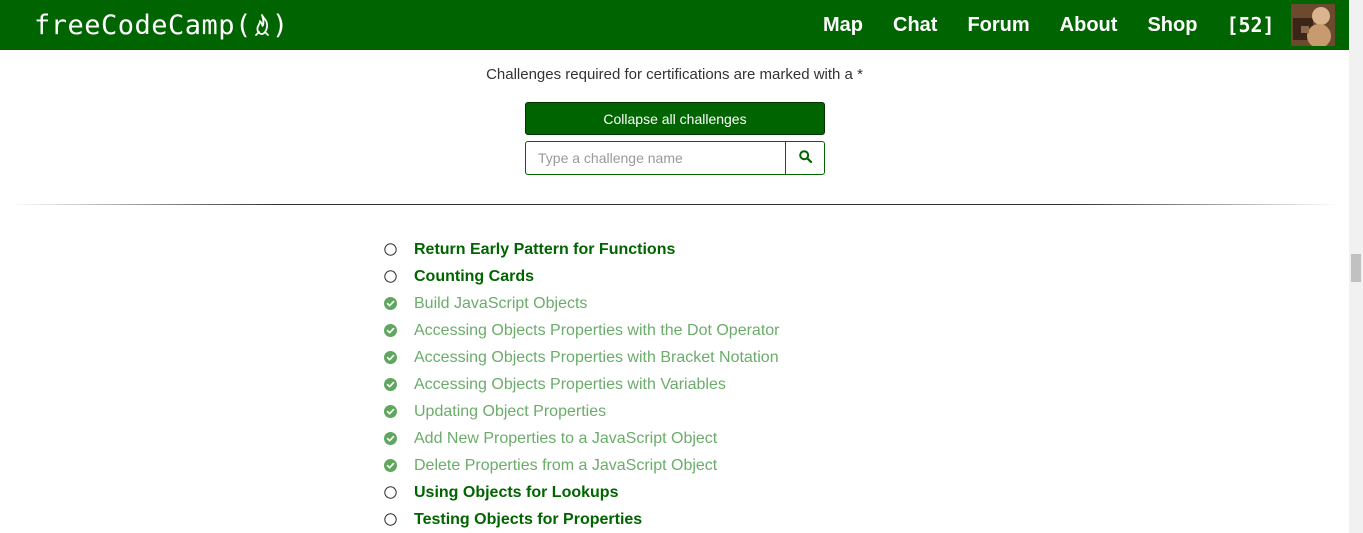 This screenshot has height=533, width=1363. I want to click on challenge-link: Testing Objects for Properties, so click(528, 520).